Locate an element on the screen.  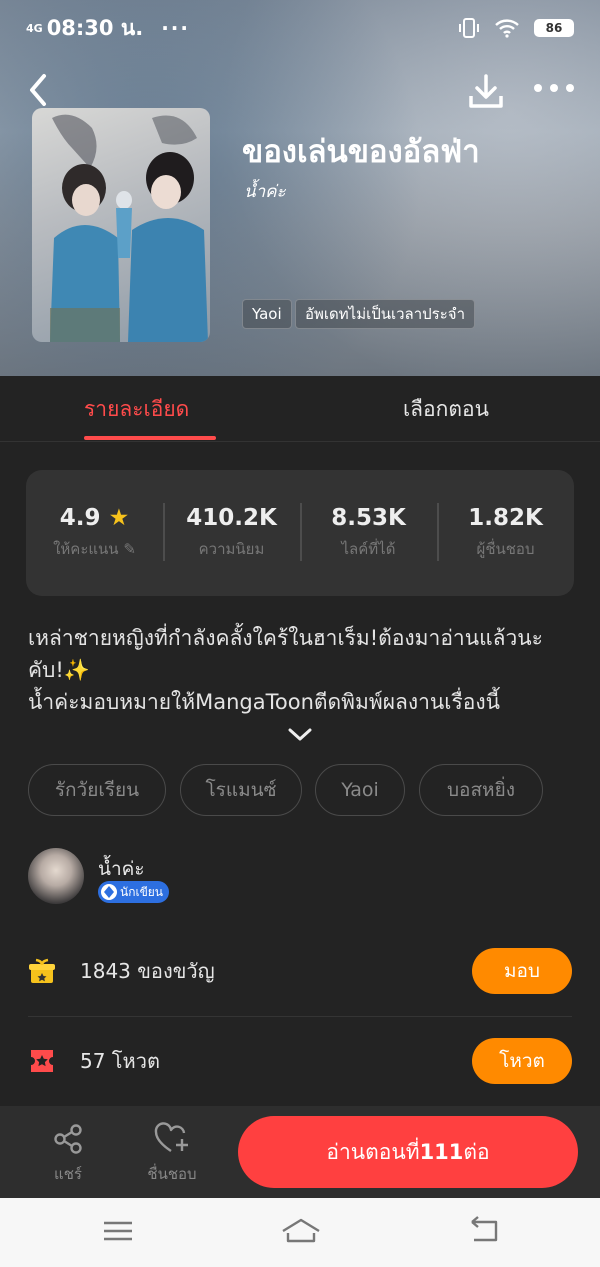
notification-dots: ··· is located at coordinates (175, 28).